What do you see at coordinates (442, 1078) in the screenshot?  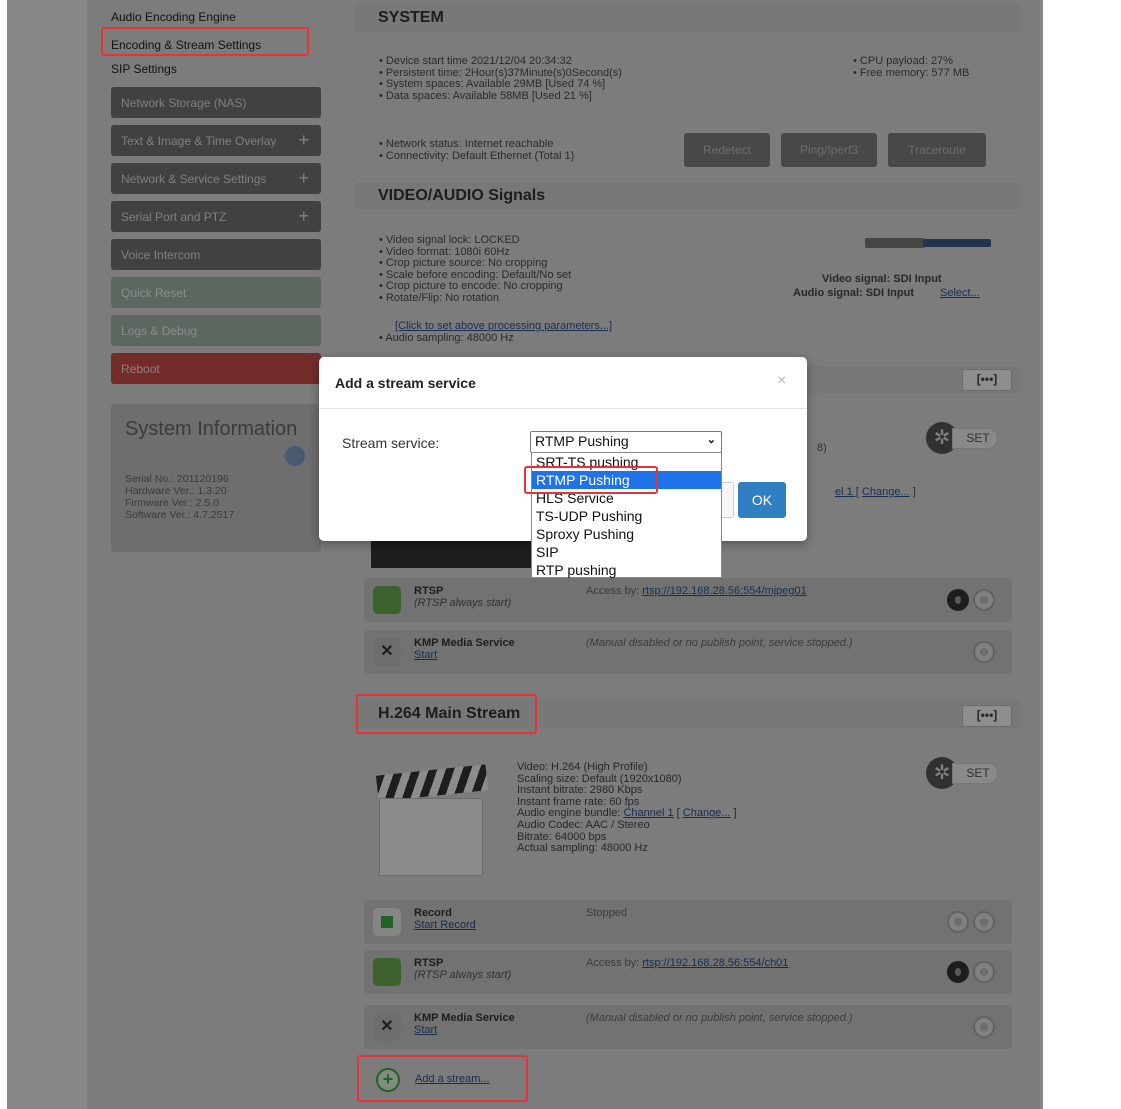 I see `highlight-add-stream` at bounding box center [442, 1078].